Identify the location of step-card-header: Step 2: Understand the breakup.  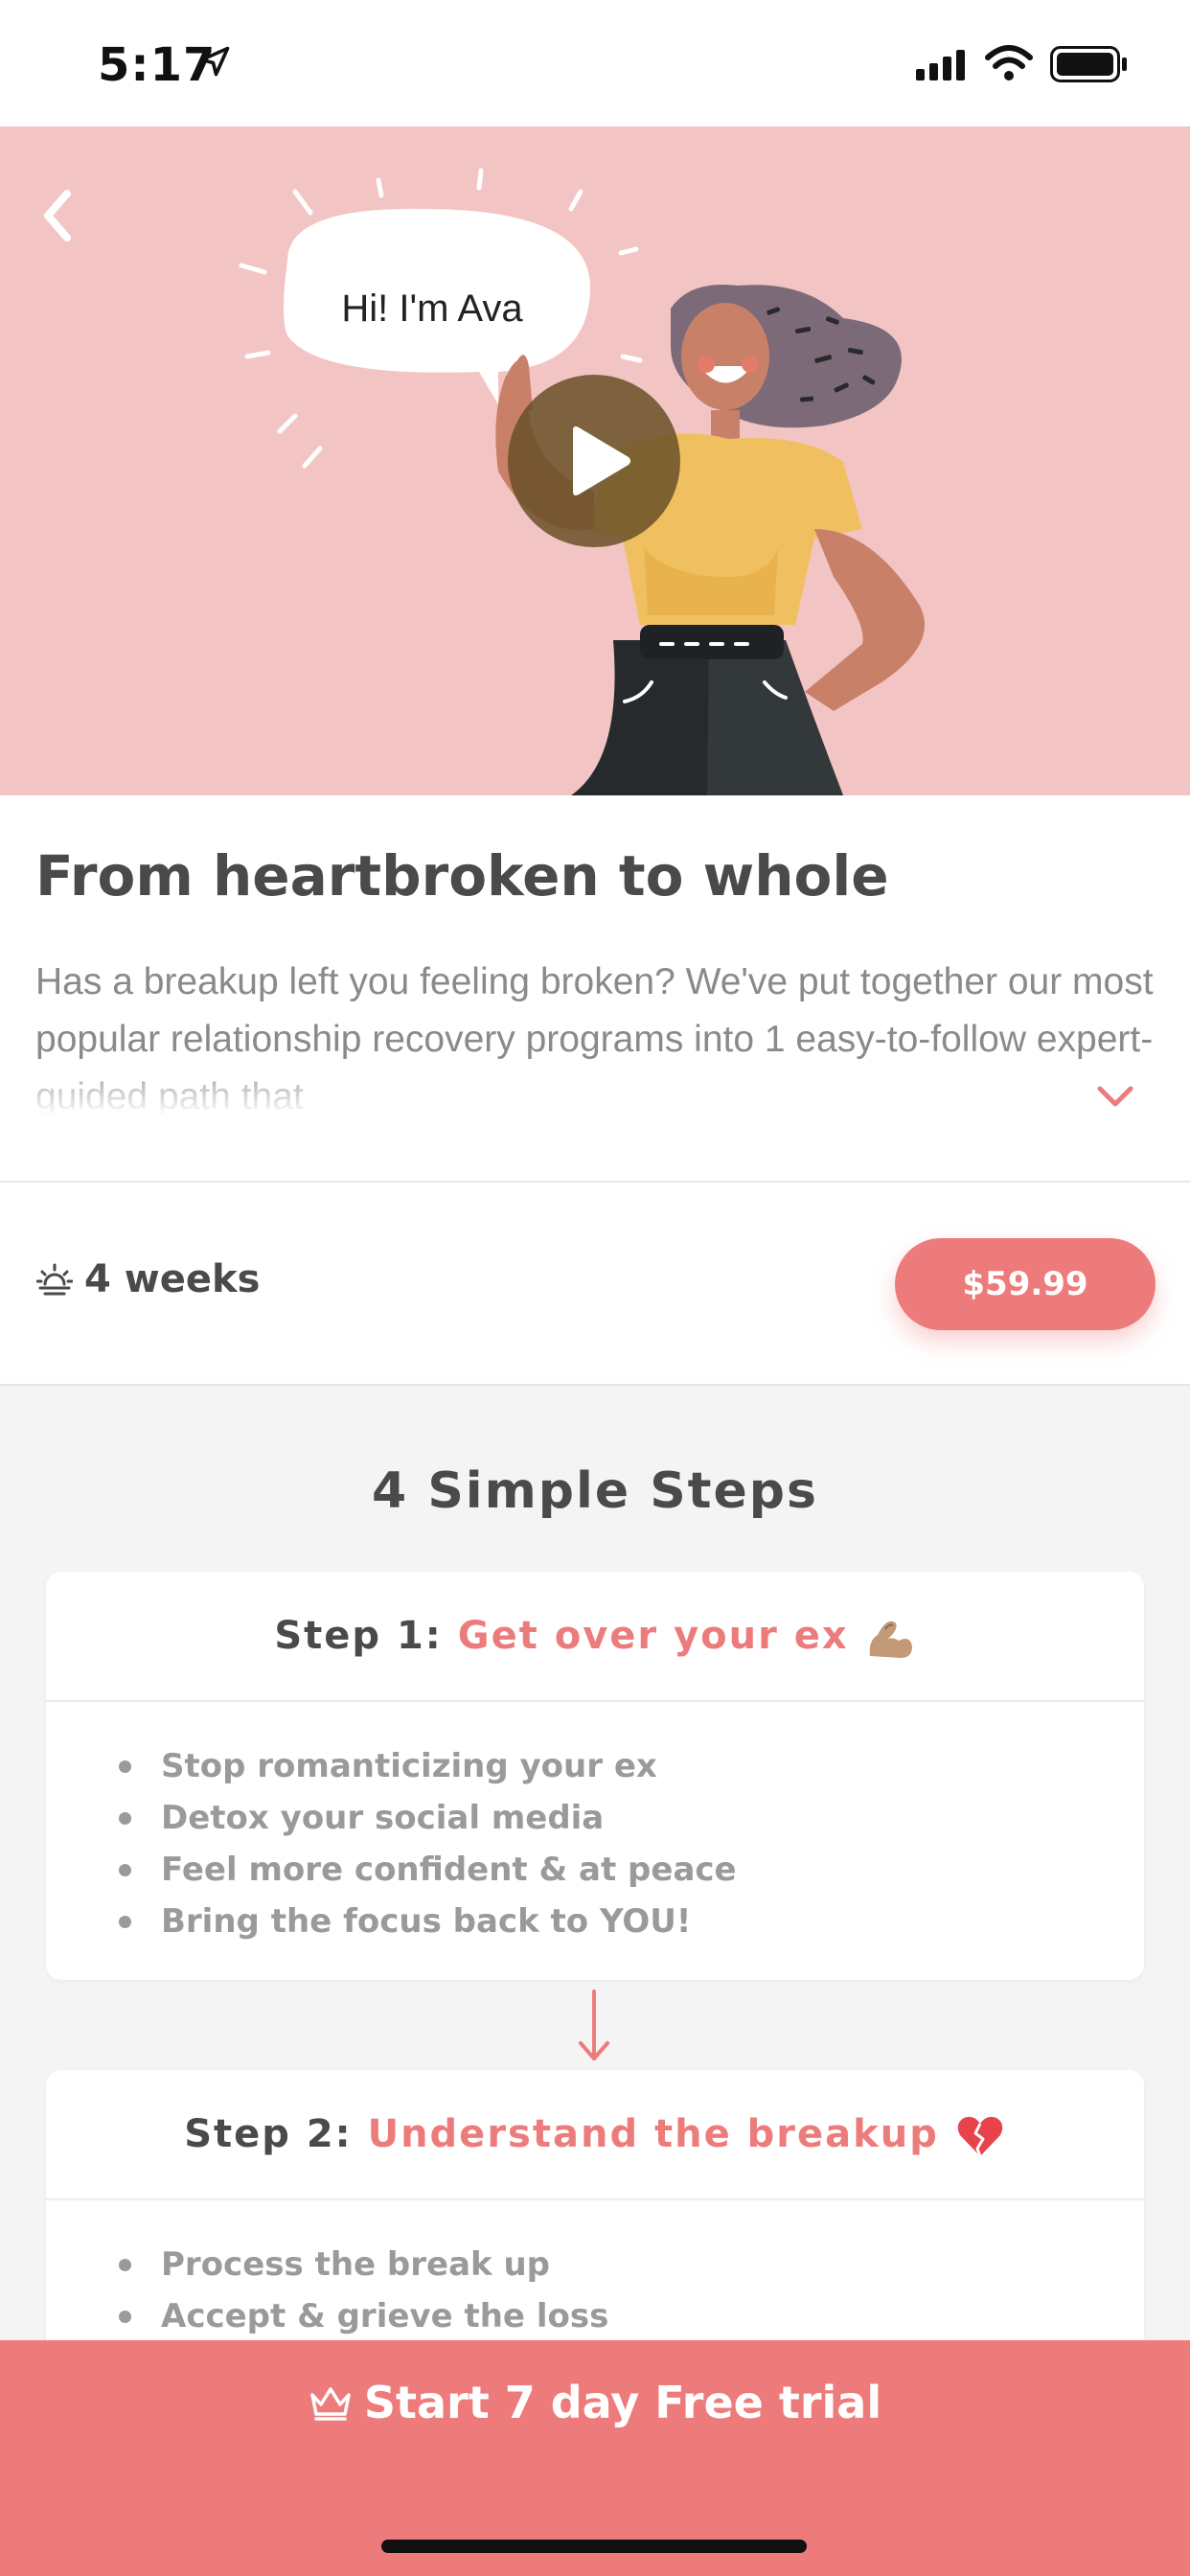
(595, 2135).